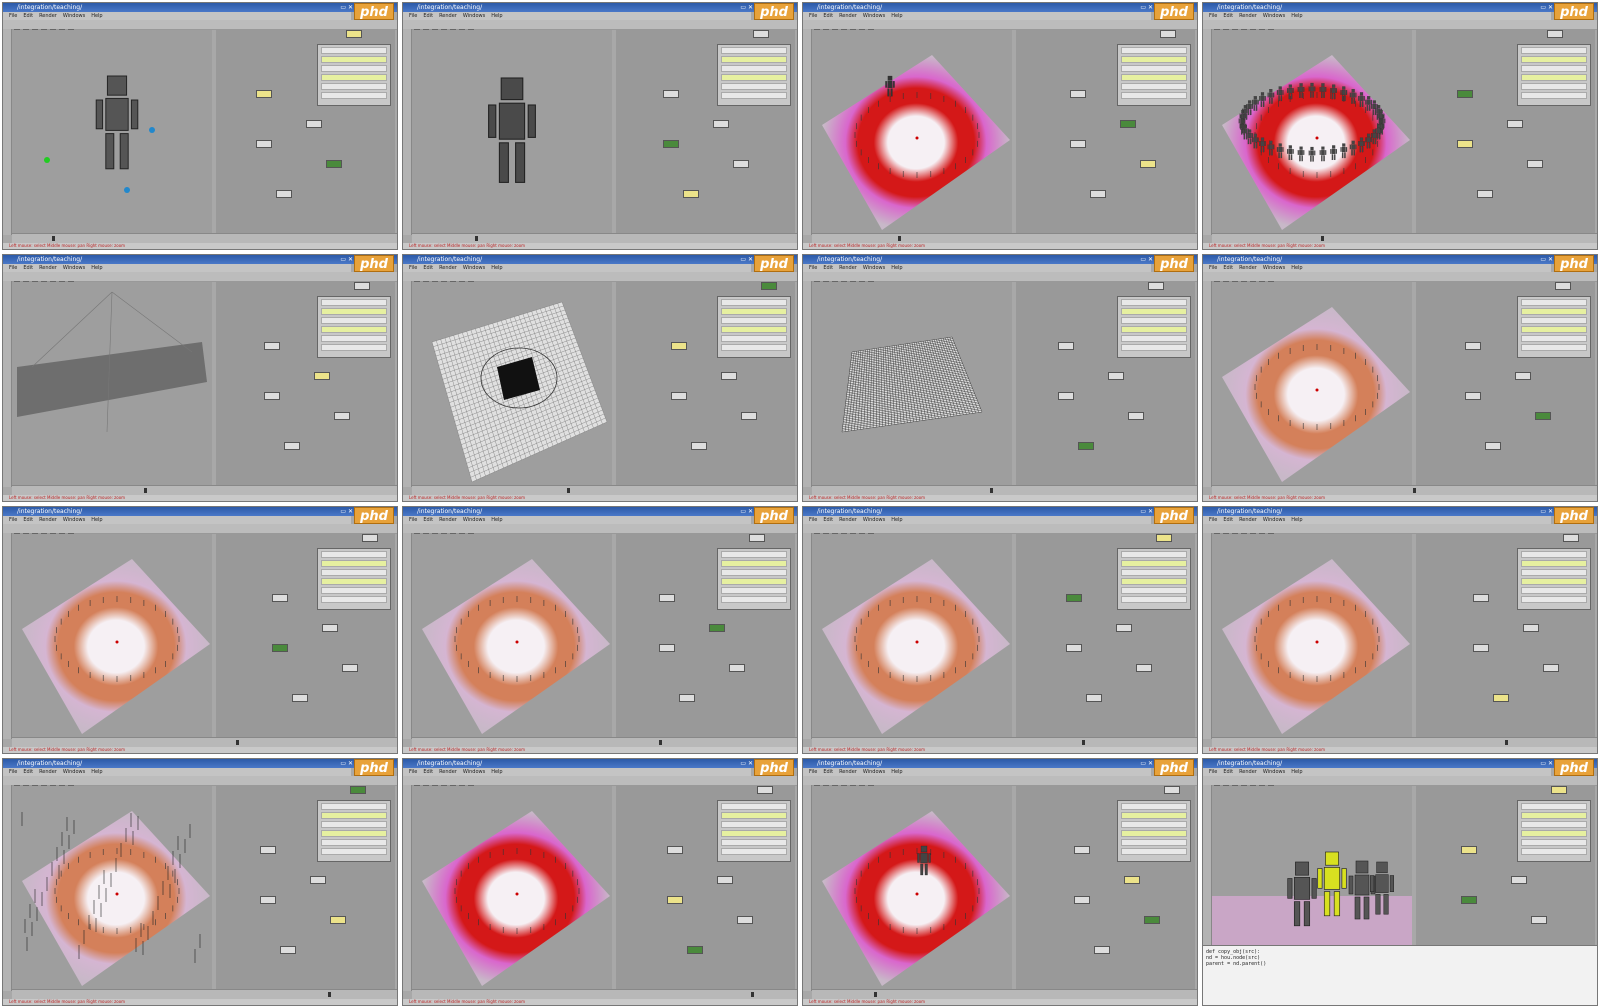 This screenshot has height=1006, width=1600. What do you see at coordinates (28, 268) in the screenshot?
I see `menu-item: Edit` at bounding box center [28, 268].